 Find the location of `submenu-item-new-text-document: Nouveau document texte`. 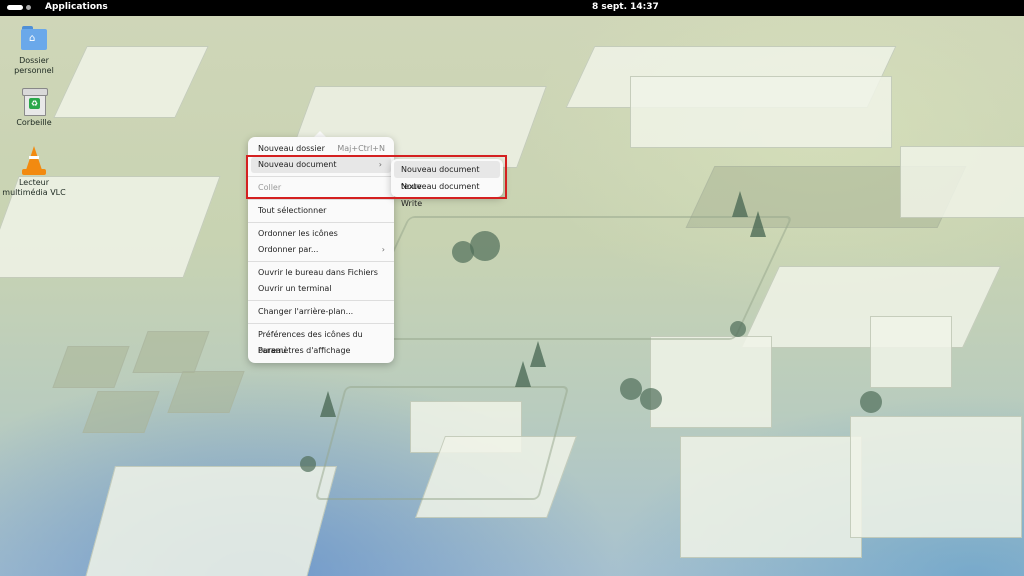

submenu-item-new-text-document: Nouveau document texte is located at coordinates (447, 176).